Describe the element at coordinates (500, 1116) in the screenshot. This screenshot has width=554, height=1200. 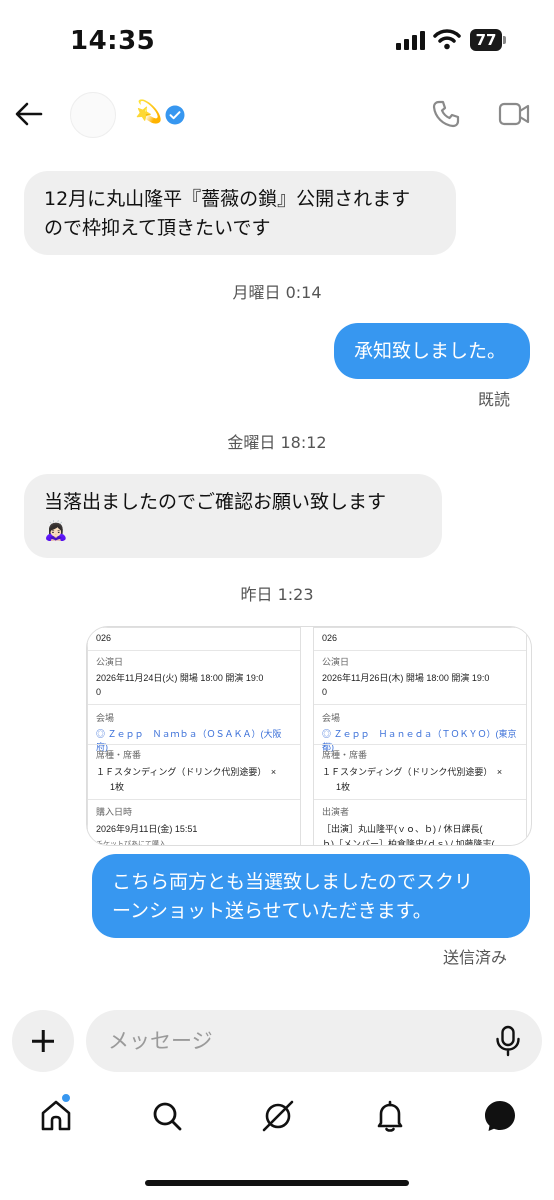
I see `messages-icon` at that location.